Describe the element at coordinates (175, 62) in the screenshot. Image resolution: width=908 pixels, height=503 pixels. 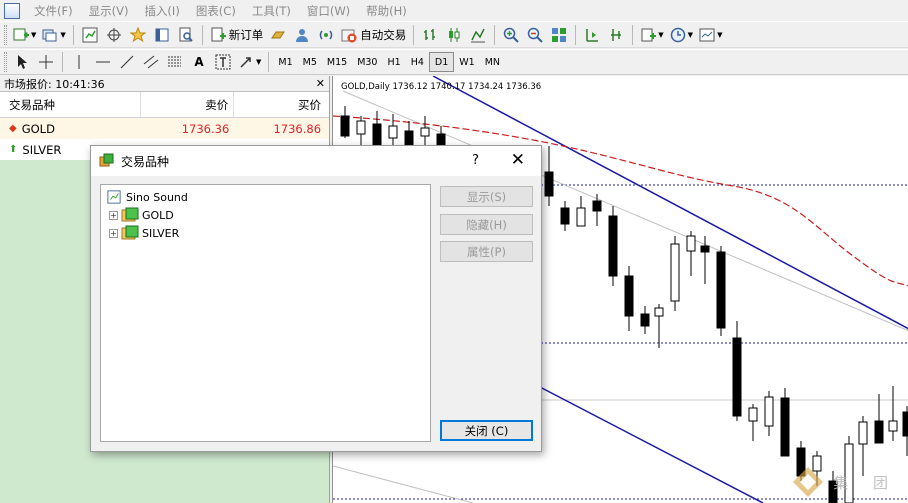
I see `fibonacci-button` at that location.